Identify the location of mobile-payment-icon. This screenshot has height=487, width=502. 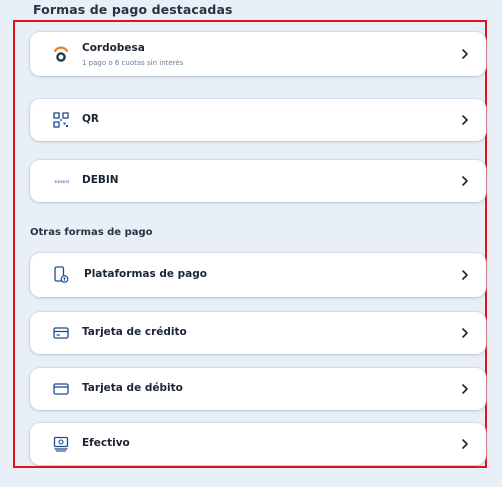
(61, 275).